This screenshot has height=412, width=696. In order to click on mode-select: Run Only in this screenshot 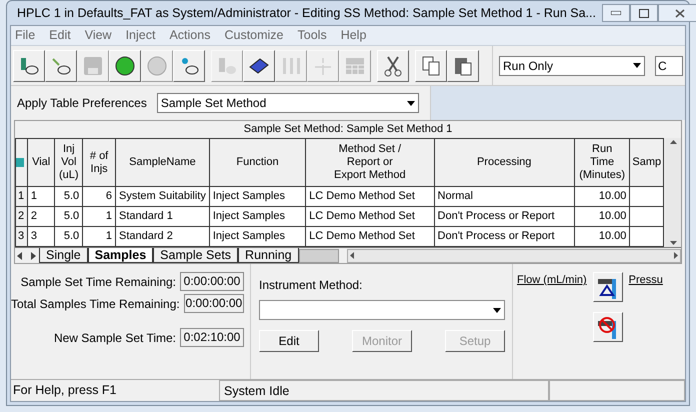, I will do `click(572, 66)`.